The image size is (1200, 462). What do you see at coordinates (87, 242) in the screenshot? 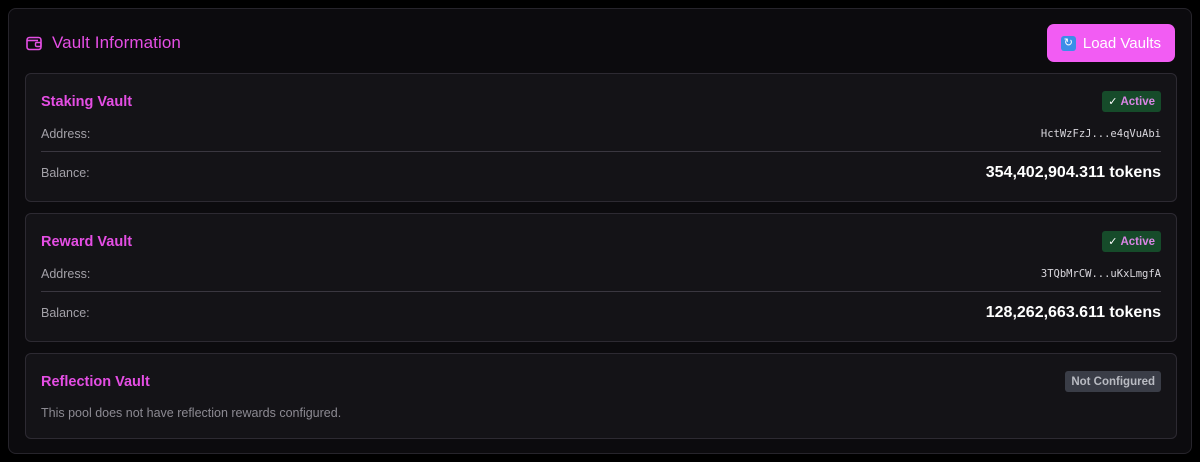
I see `vault-name: Reward Vault` at bounding box center [87, 242].